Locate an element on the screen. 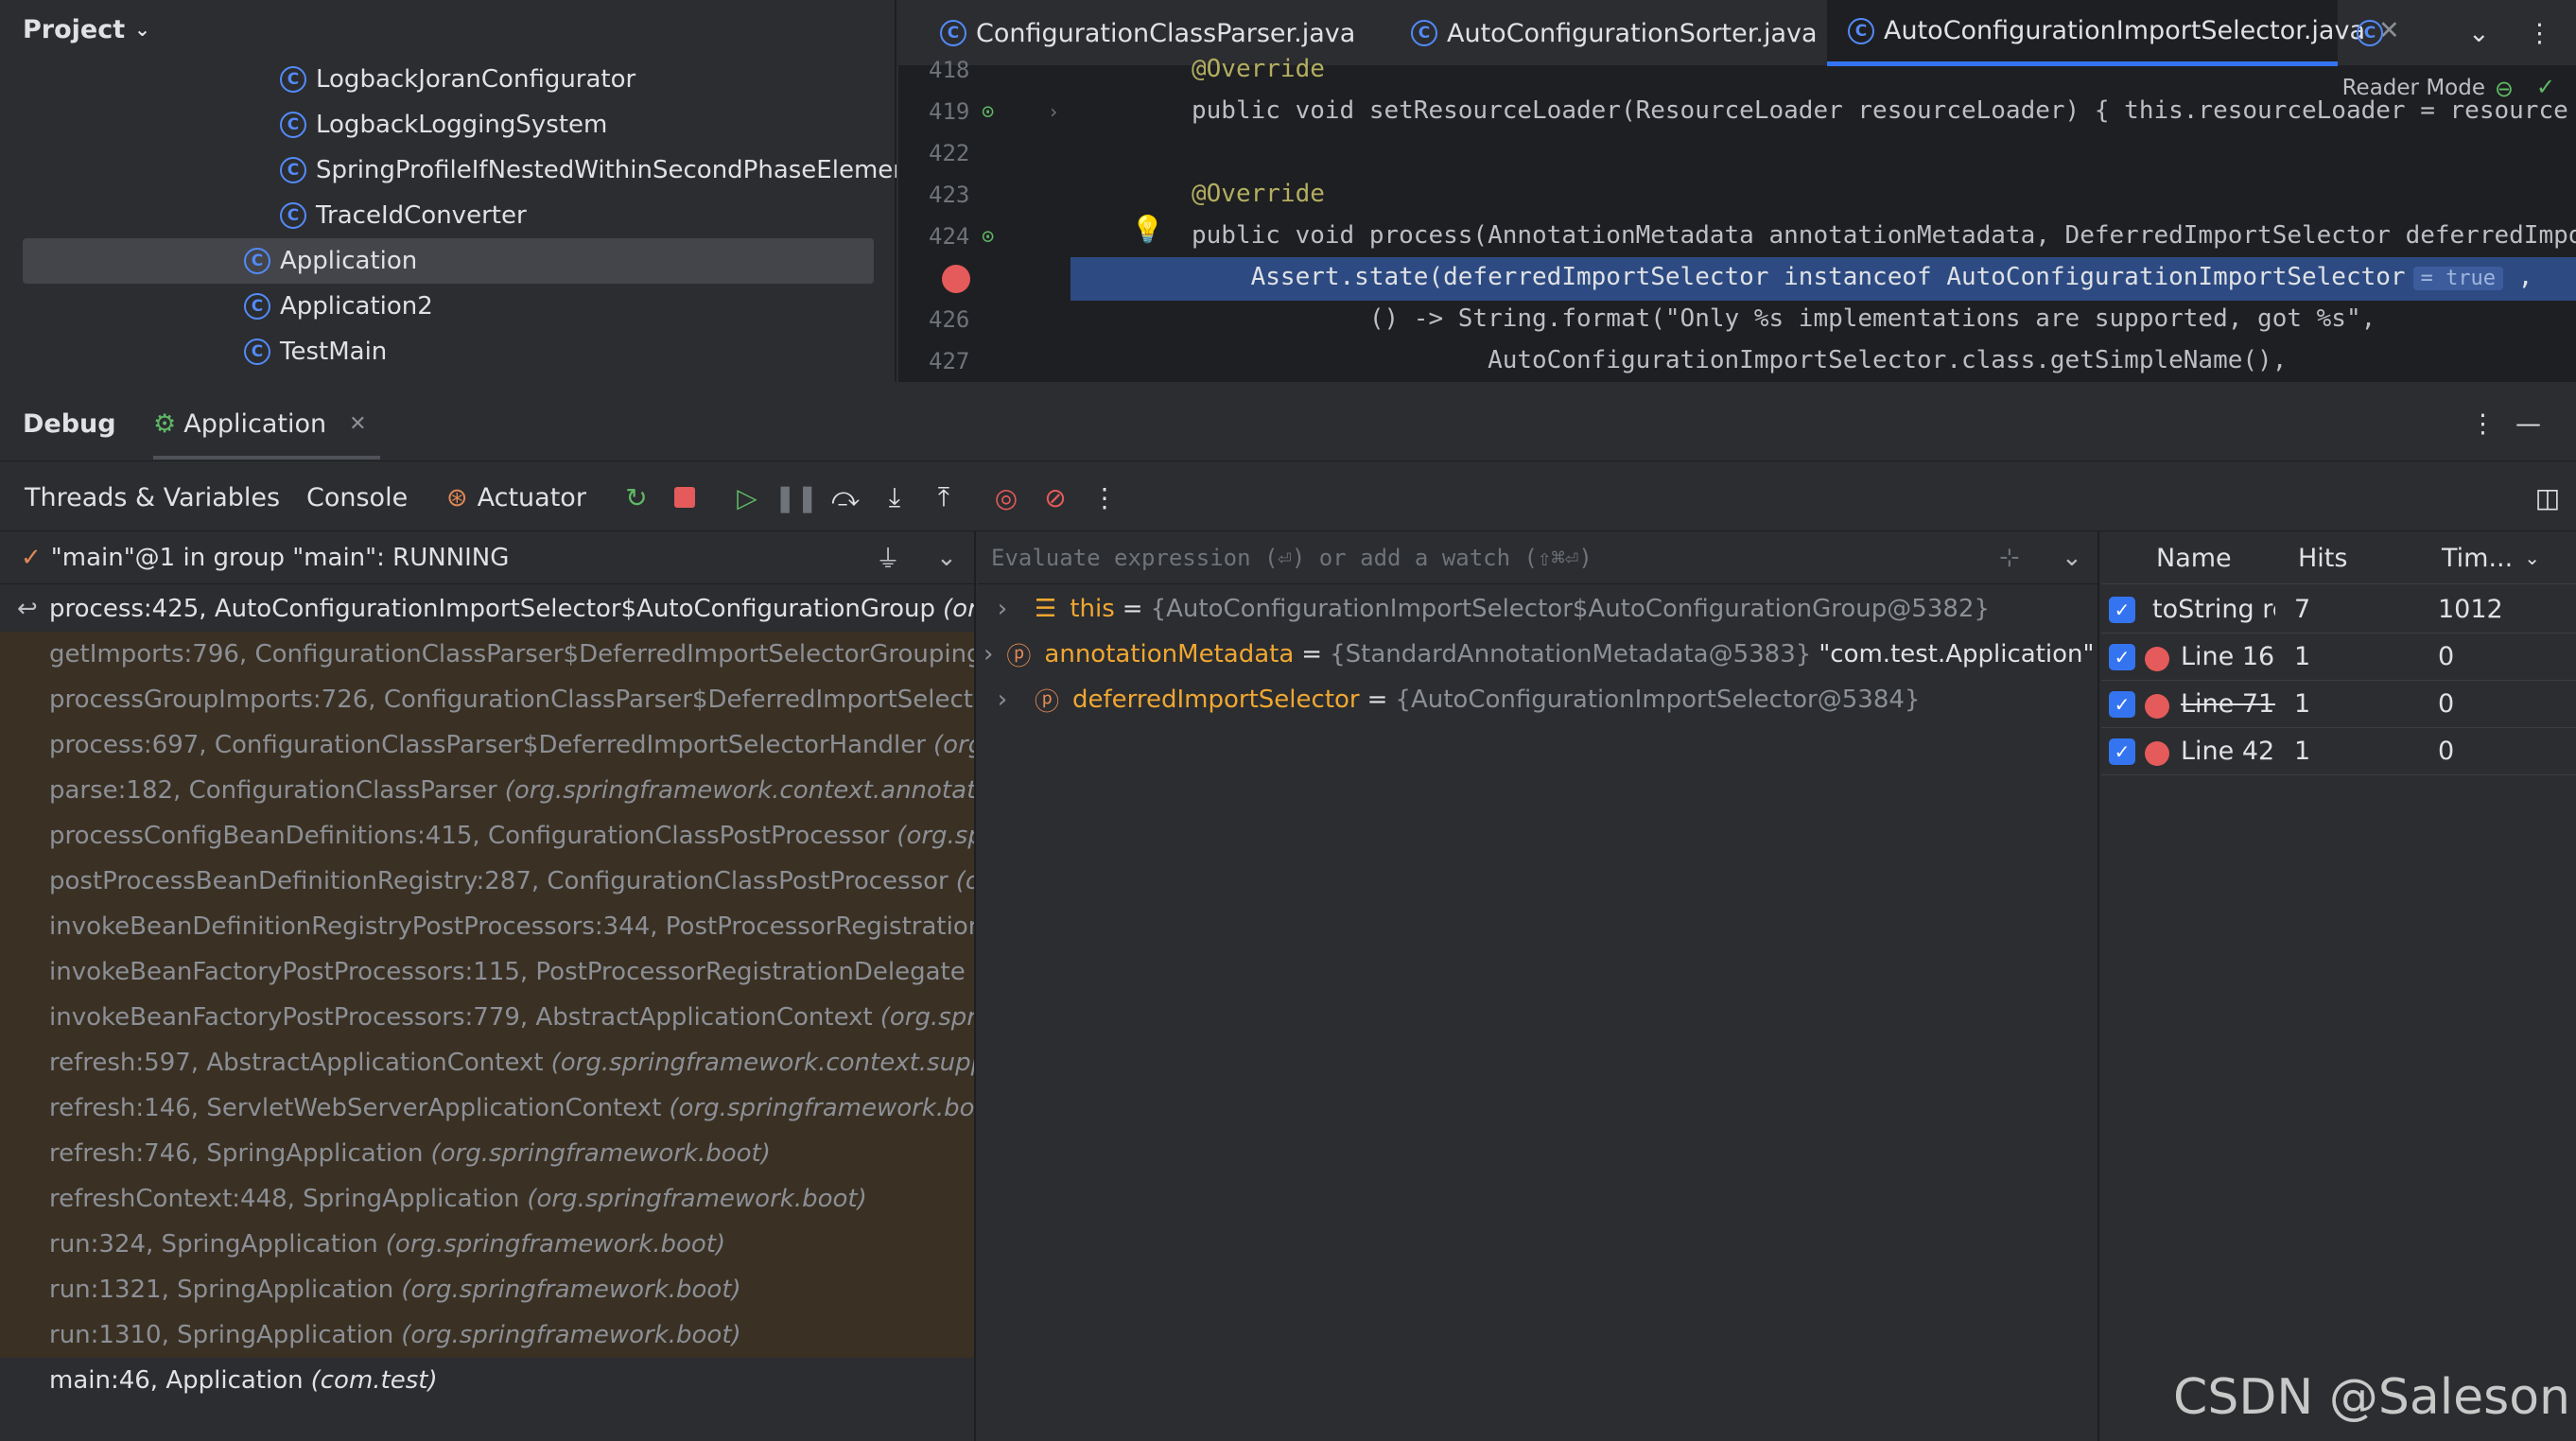  tab-auto-configuration-sorter: C AutoConfigurationSorter.java is located at coordinates (1614, 33).